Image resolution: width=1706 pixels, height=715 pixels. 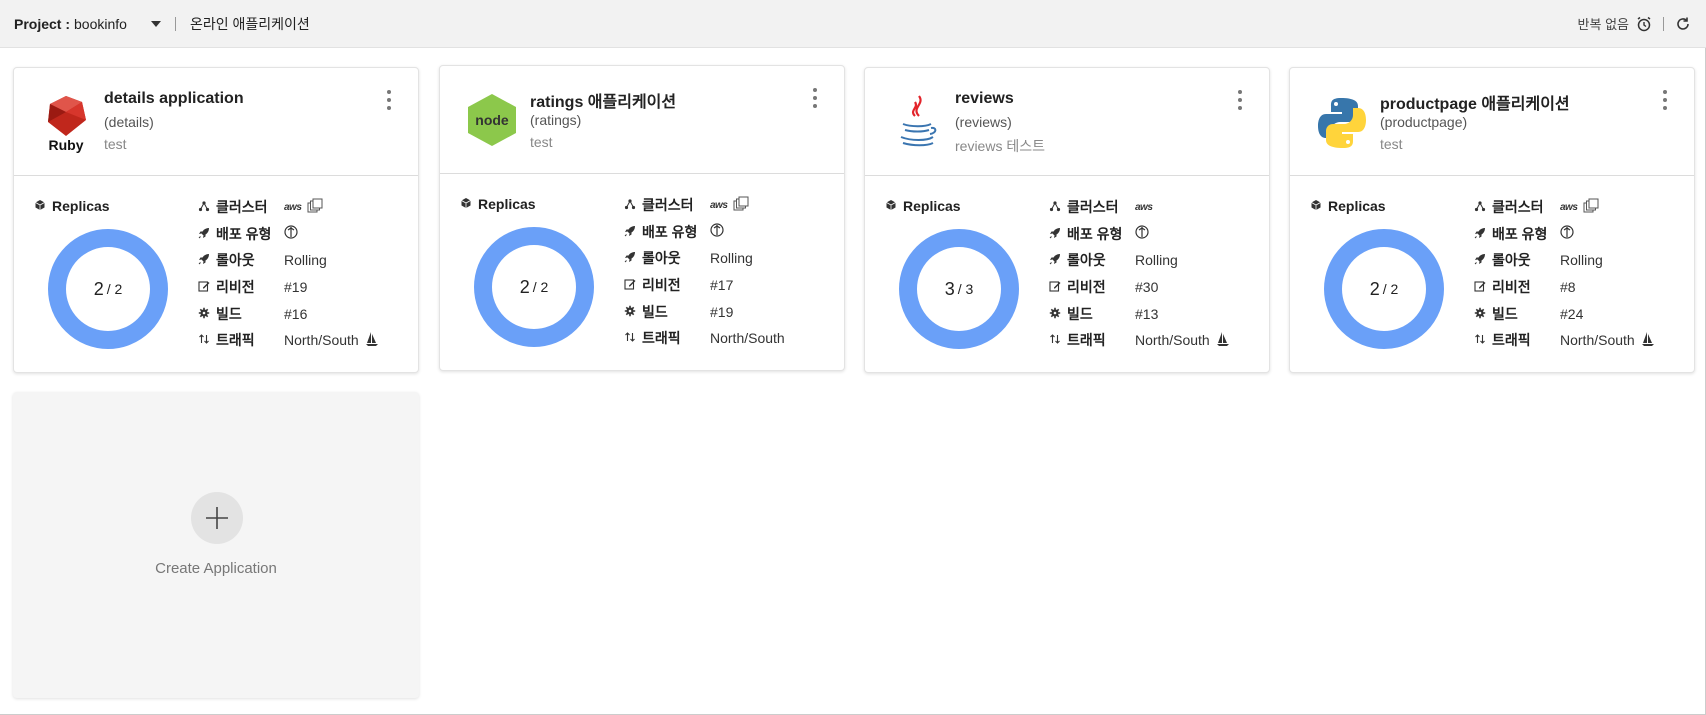 I want to click on app-title: ratings 애플리케이션, so click(x=603, y=100).